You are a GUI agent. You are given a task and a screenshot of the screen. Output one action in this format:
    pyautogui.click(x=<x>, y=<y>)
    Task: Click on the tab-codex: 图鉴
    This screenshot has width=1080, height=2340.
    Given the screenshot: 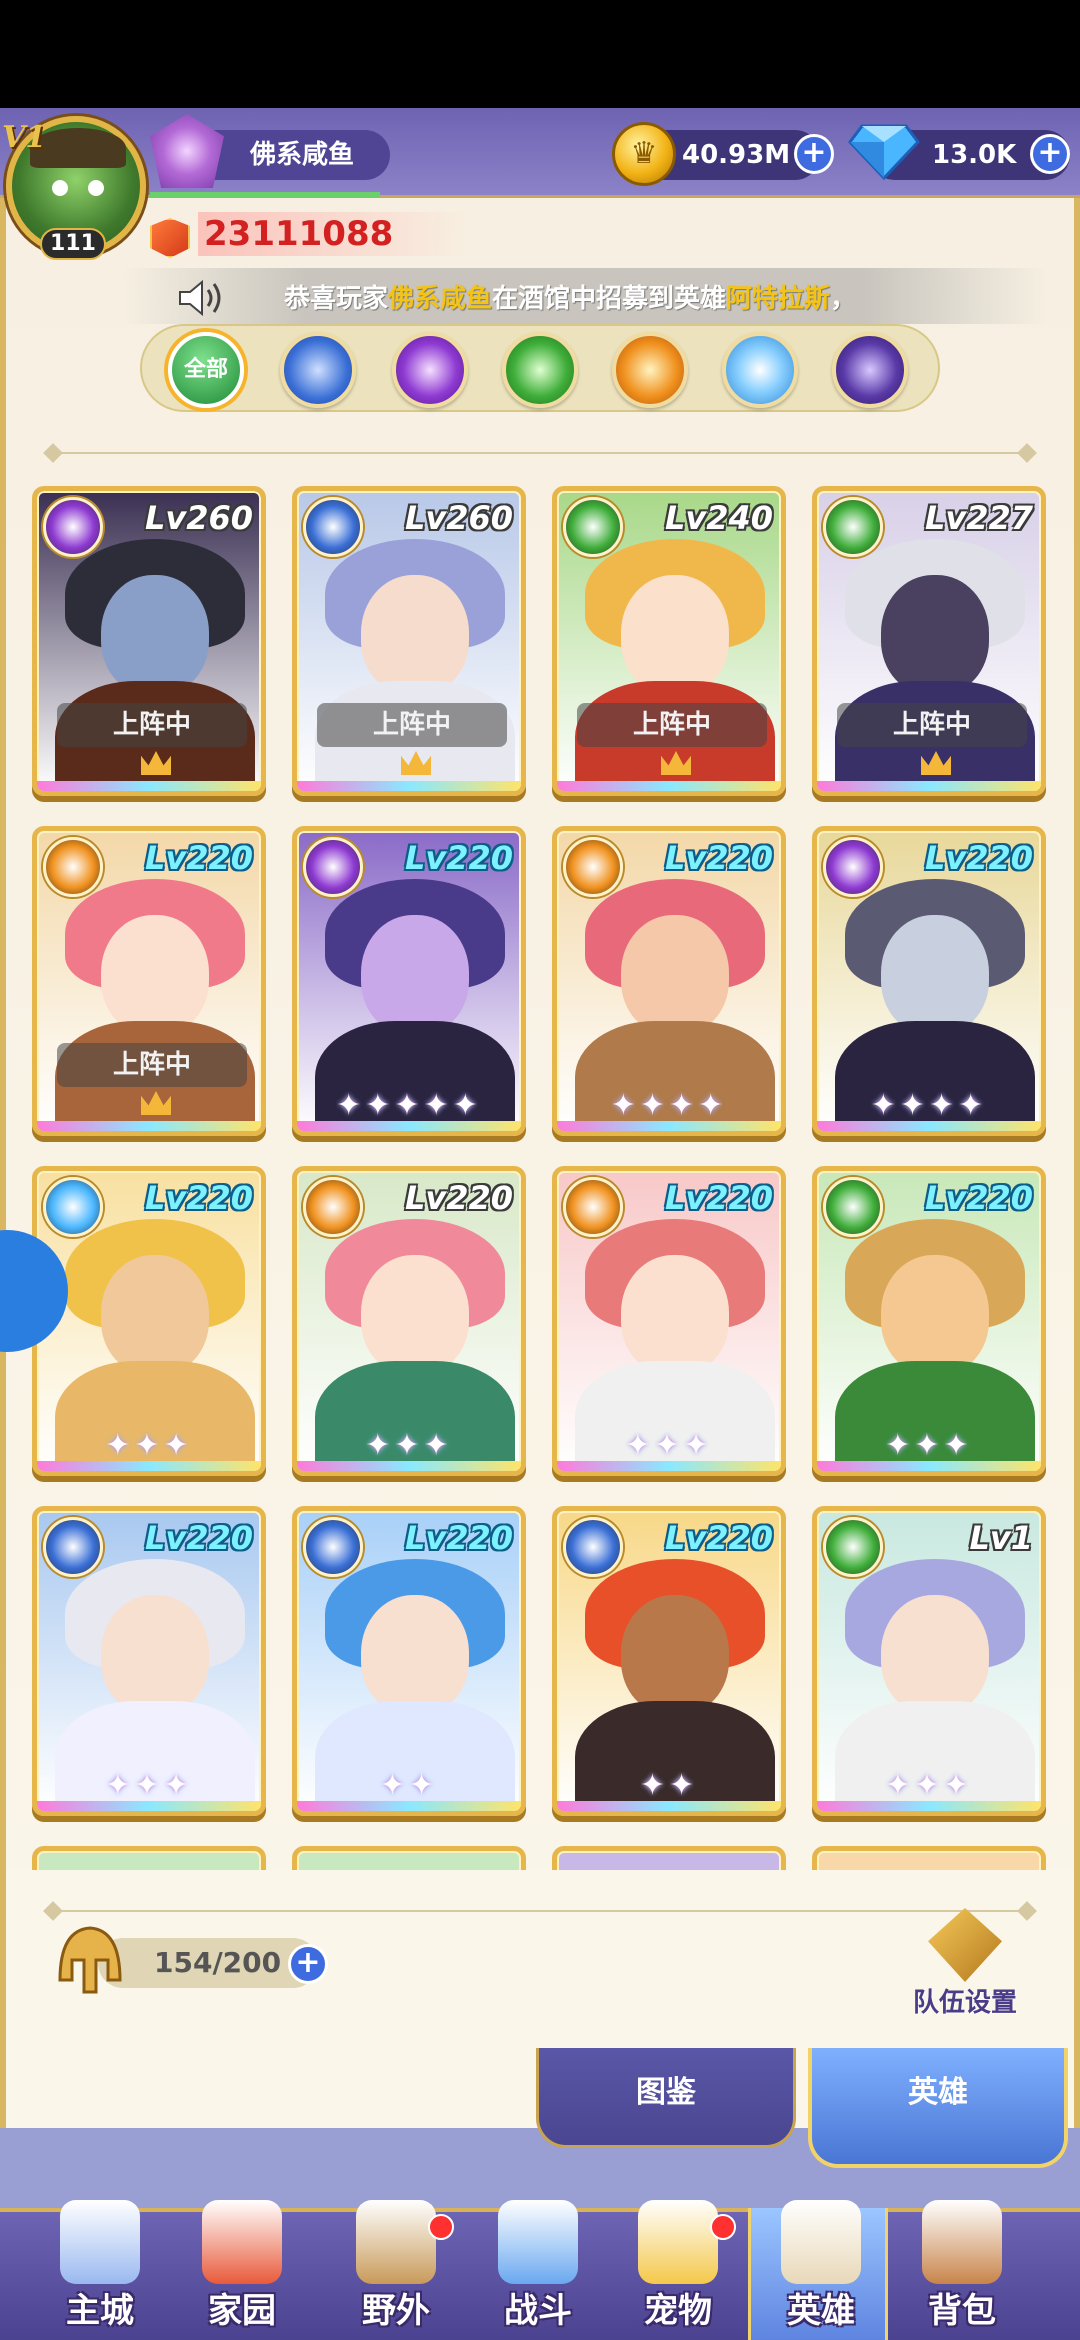 What is the action you would take?
    pyautogui.click(x=666, y=2098)
    